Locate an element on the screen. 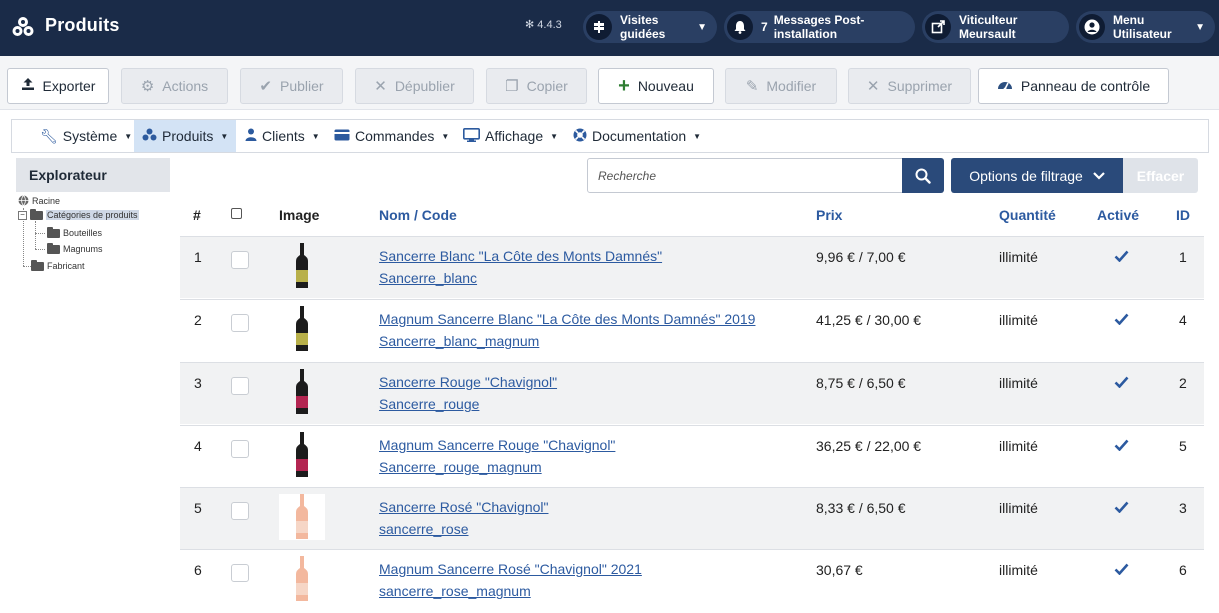  delete-button: ✕ Supprimer is located at coordinates (909, 86).